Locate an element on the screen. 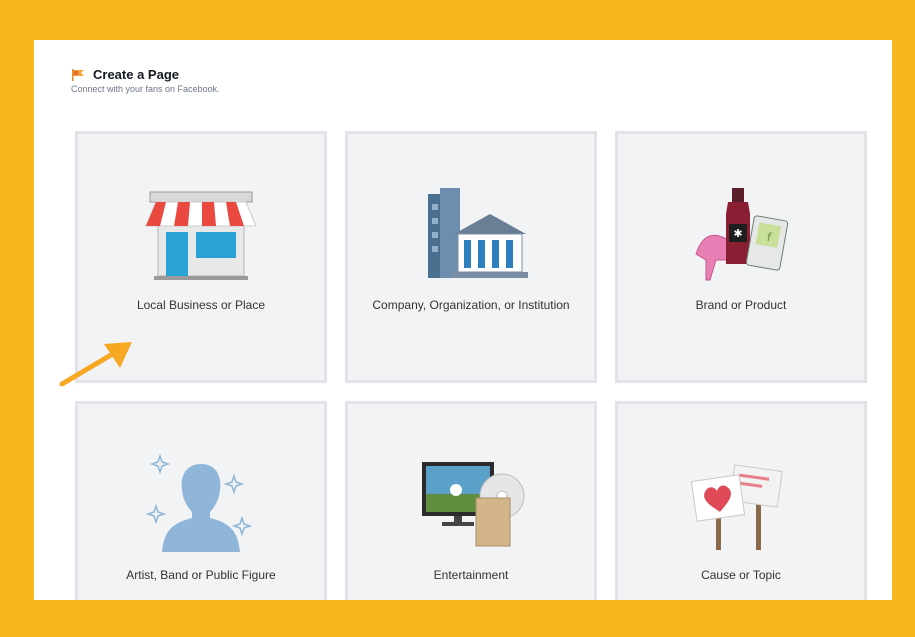 The image size is (915, 637). category-label: Entertainment is located at coordinates (471, 575).